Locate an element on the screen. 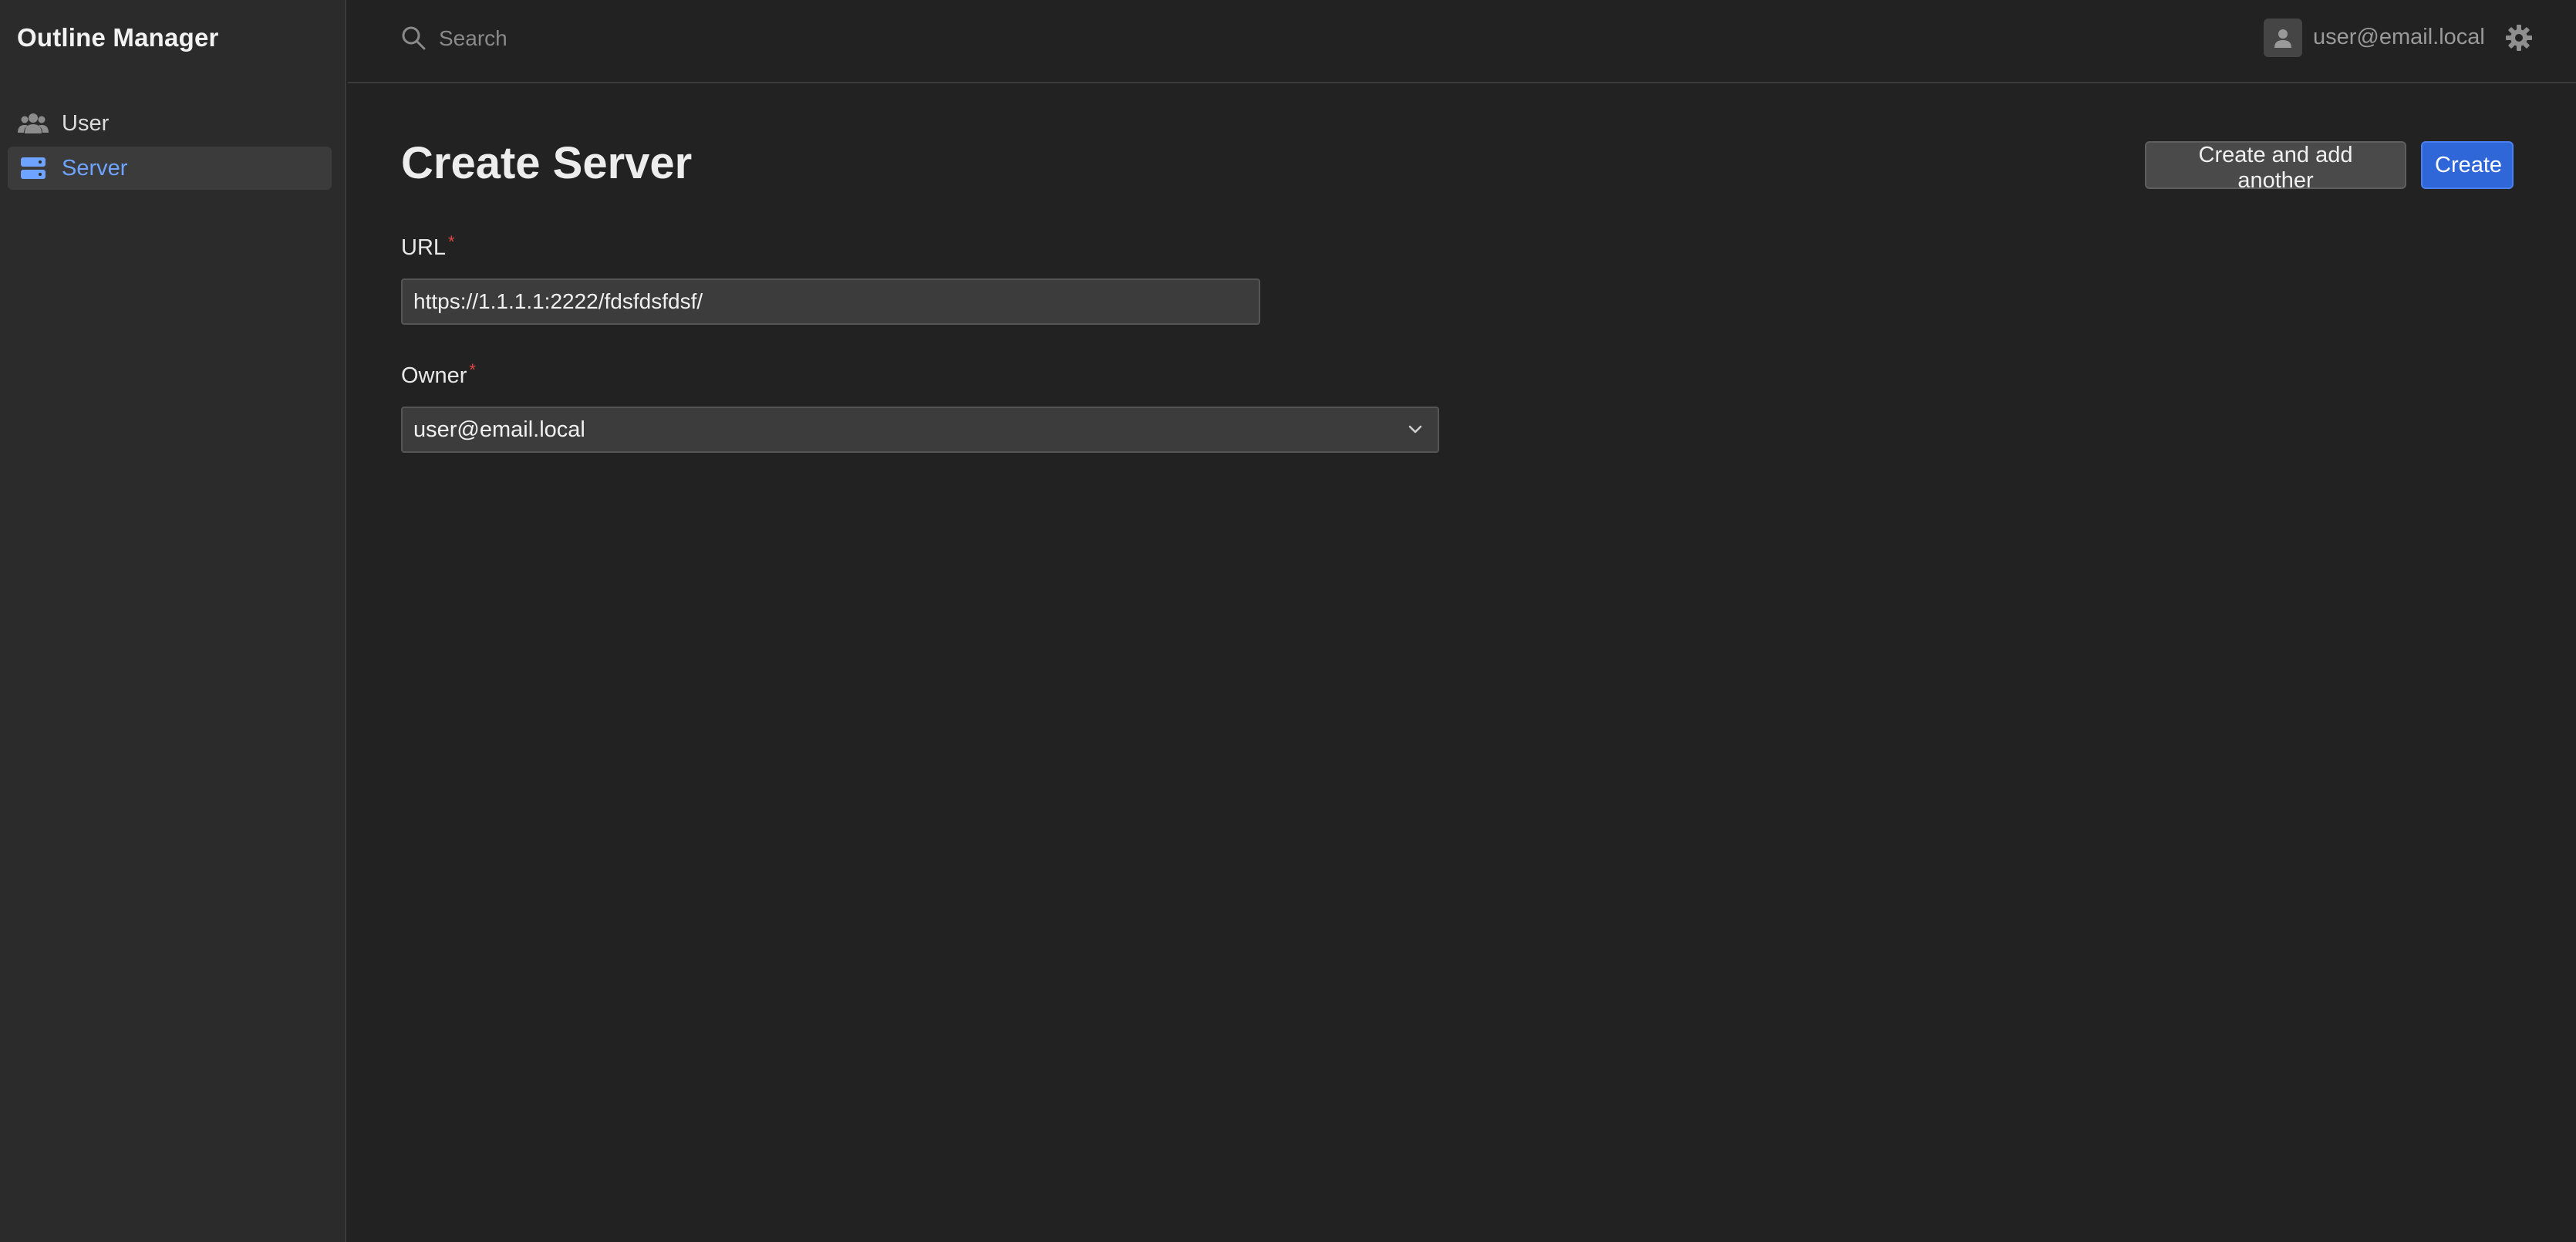 This screenshot has height=1242, width=2576. create-and-add-another-button: Create and add another is located at coordinates (2275, 167).